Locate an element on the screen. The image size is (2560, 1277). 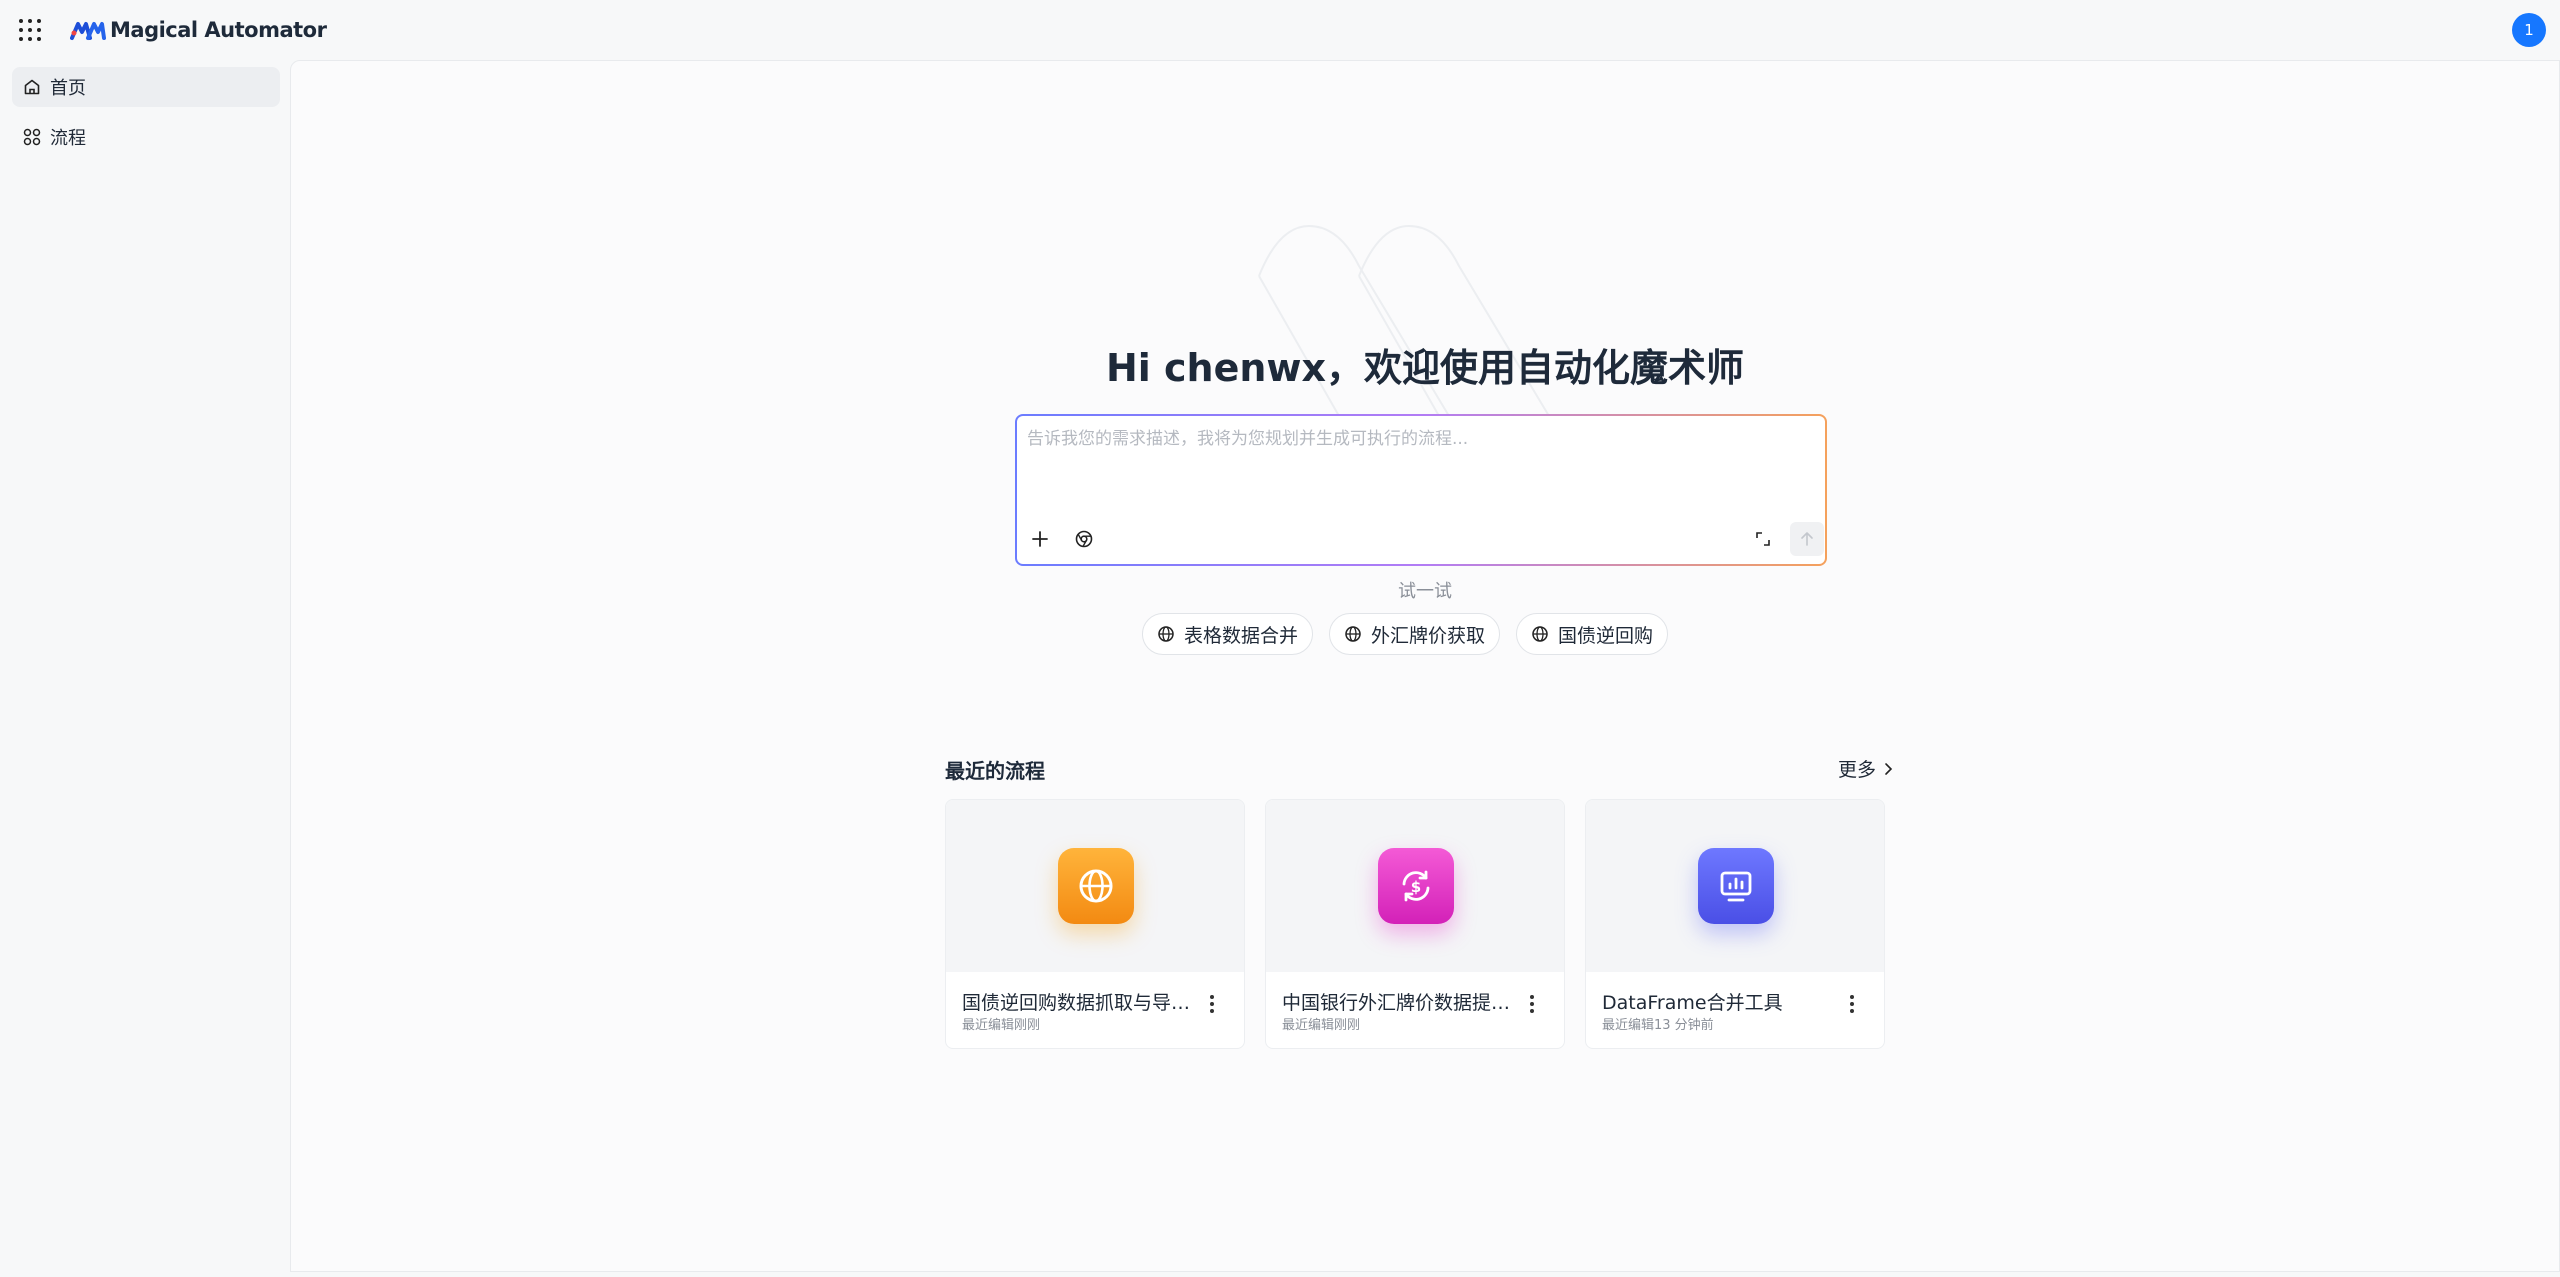
card-title: DataFrame合并工具 is located at coordinates (1692, 1003).